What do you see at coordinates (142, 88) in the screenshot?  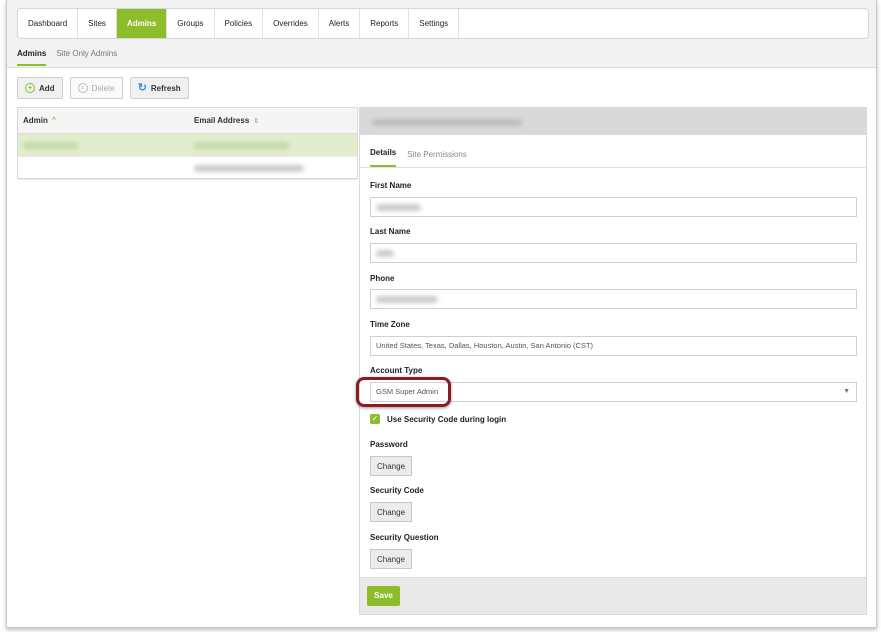 I see `refresh-icon: ↻` at bounding box center [142, 88].